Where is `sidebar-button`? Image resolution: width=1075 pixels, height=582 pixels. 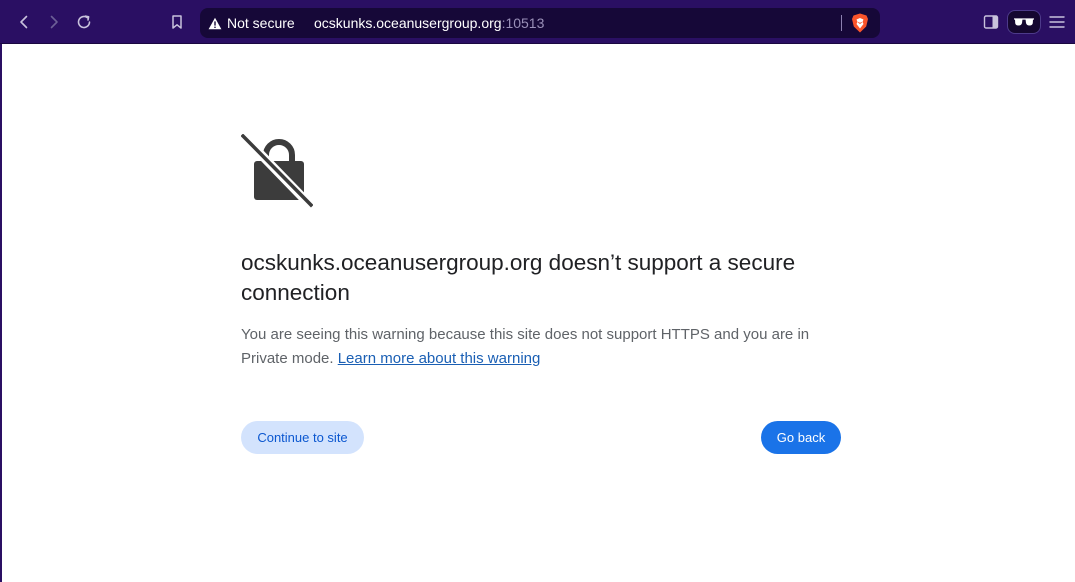 sidebar-button is located at coordinates (991, 22).